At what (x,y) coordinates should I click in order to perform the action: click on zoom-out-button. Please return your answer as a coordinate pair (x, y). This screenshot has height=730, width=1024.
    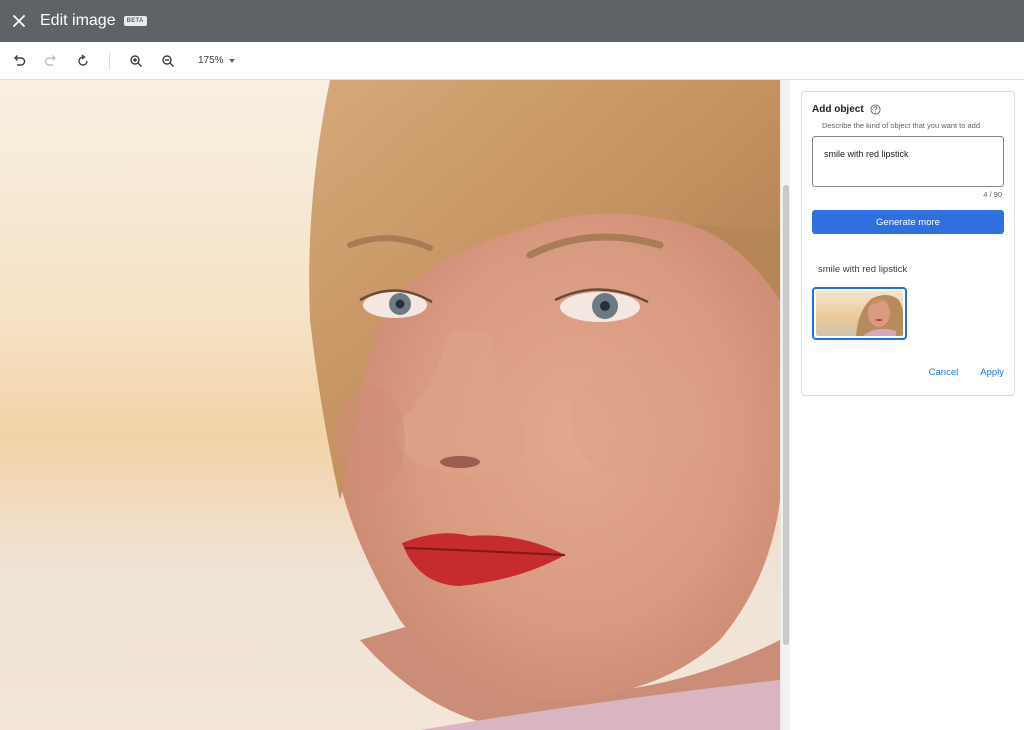
    Looking at the image, I should click on (168, 61).